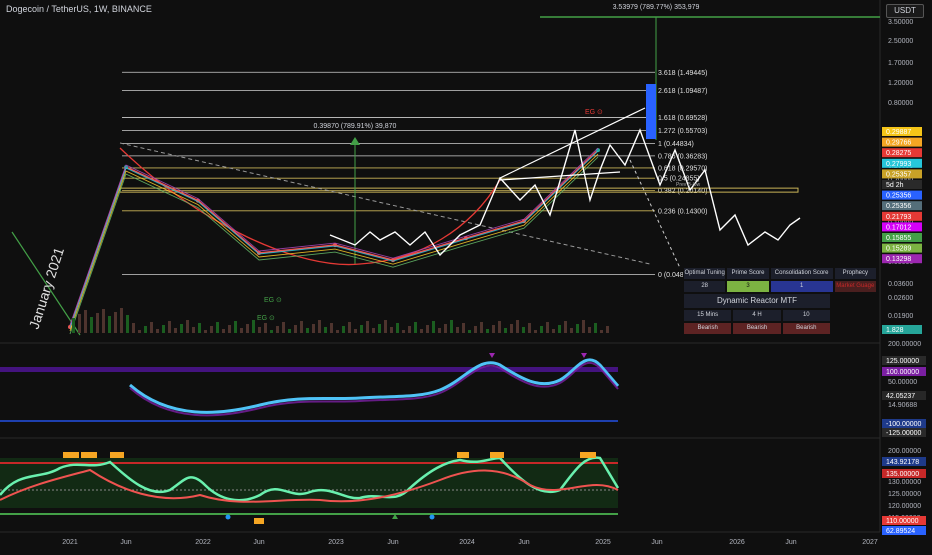 The width and height of the screenshot is (932, 555). What do you see at coordinates (748, 273) in the screenshot?
I see `panel-header-prime: Prime Score` at bounding box center [748, 273].